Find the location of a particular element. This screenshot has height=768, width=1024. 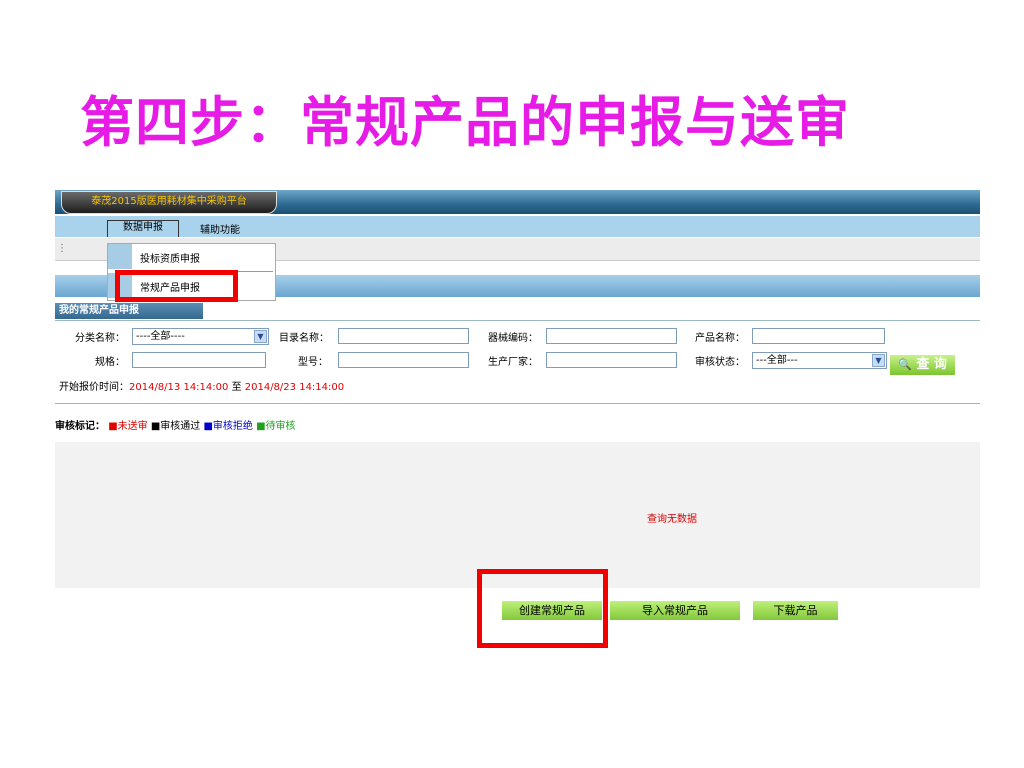

model-input is located at coordinates (403, 360).